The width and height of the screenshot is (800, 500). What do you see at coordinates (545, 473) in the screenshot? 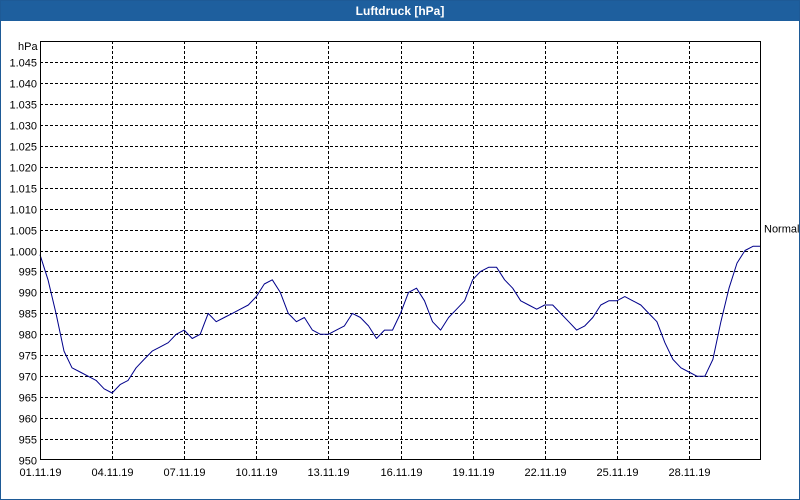
I see `x-tick-label: 22.11.19` at bounding box center [545, 473].